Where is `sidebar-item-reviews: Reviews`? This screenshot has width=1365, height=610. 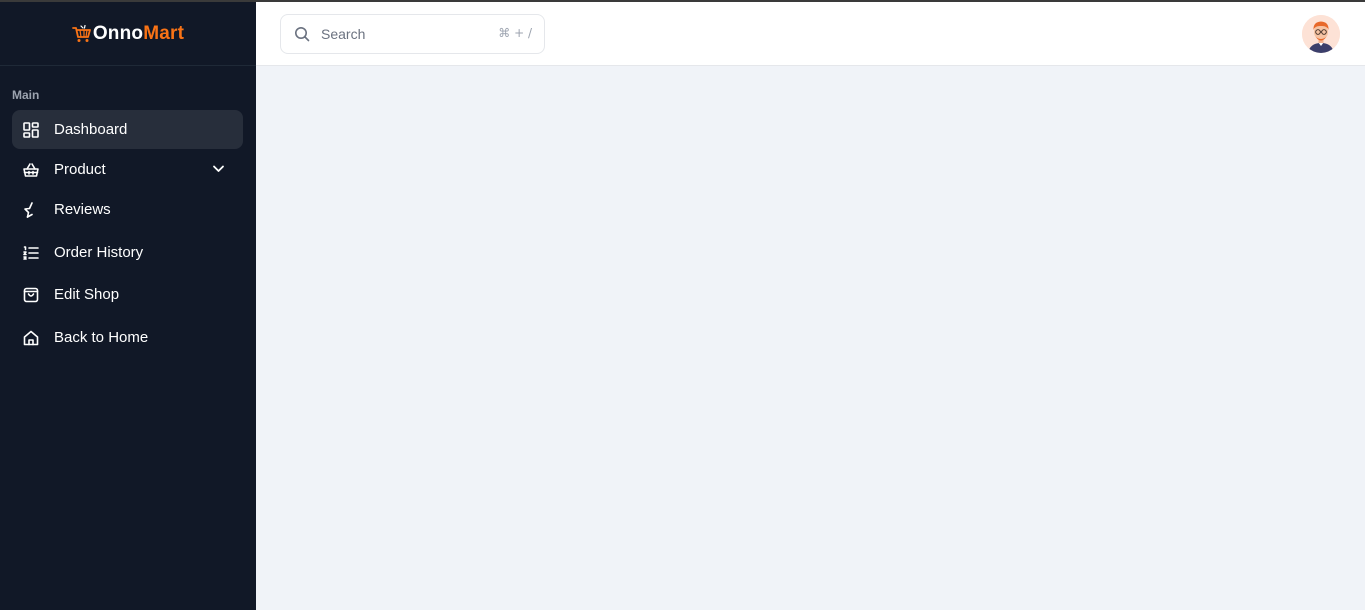
sidebar-item-reviews: Reviews is located at coordinates (127, 209).